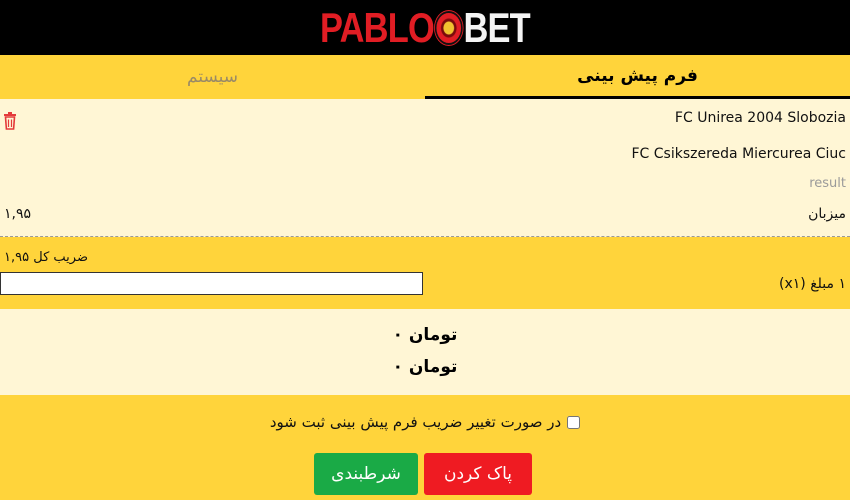  Describe the element at coordinates (10, 121) in the screenshot. I see `trash-icon` at that location.